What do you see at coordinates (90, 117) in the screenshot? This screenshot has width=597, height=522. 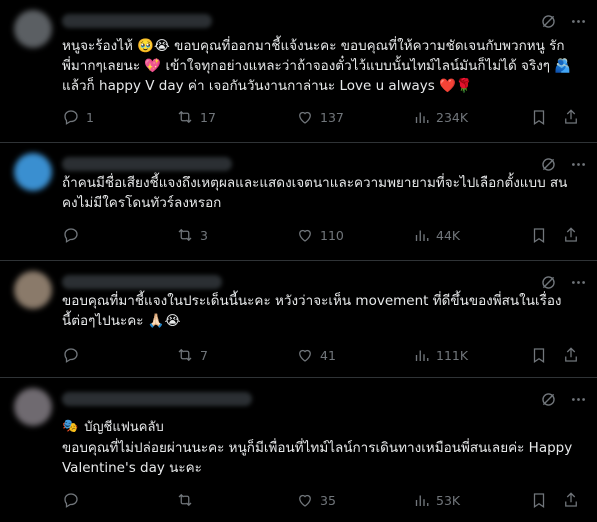 I see `reply-count: 1` at bounding box center [90, 117].